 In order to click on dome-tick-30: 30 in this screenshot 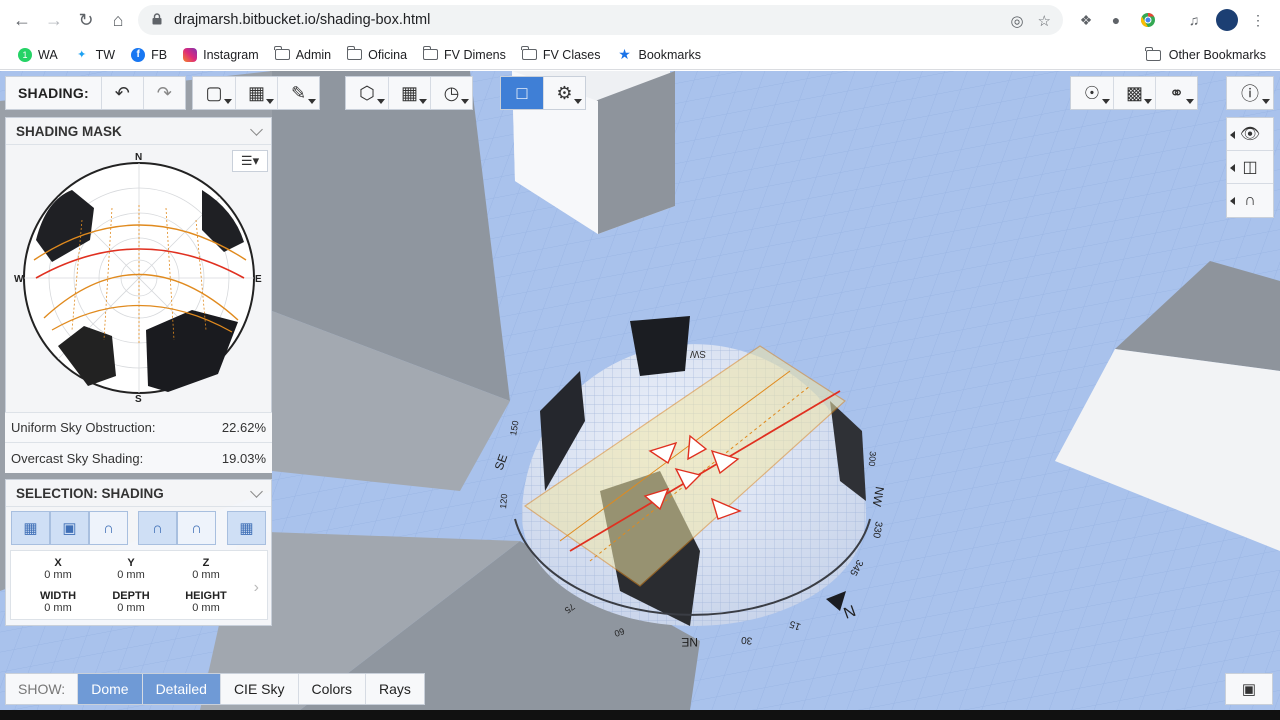, I will do `click(746, 640)`.